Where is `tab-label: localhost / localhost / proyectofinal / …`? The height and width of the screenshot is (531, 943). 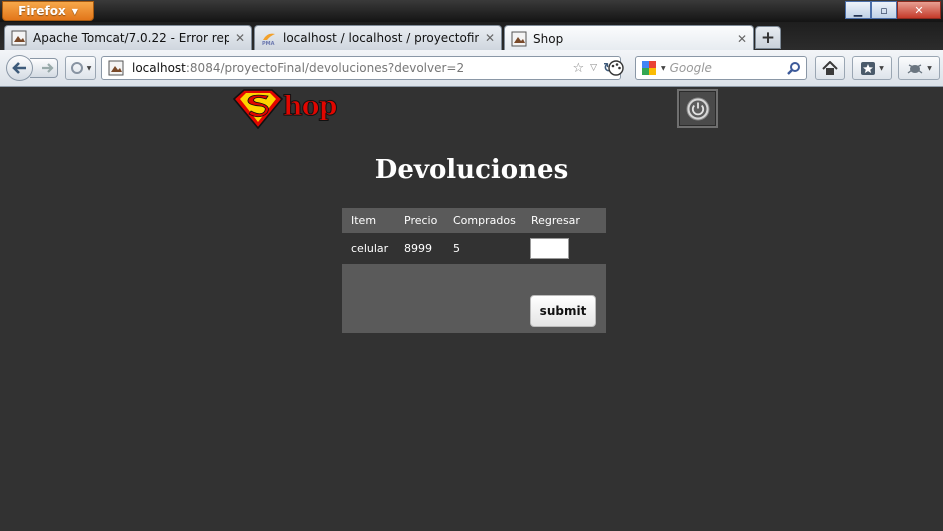 tab-label: localhost / localhost / proyectofinal / … is located at coordinates (381, 38).